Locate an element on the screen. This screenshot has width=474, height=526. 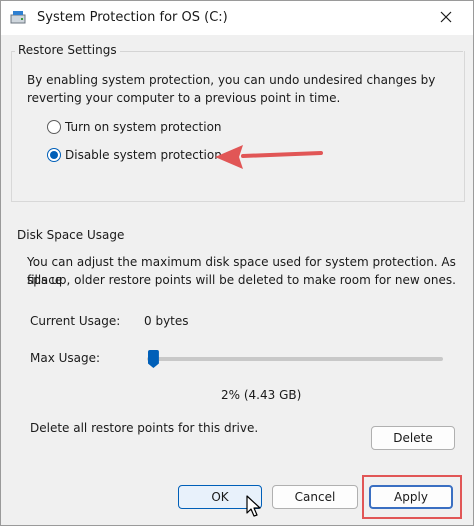
drive-icon is located at coordinates (18, 17).